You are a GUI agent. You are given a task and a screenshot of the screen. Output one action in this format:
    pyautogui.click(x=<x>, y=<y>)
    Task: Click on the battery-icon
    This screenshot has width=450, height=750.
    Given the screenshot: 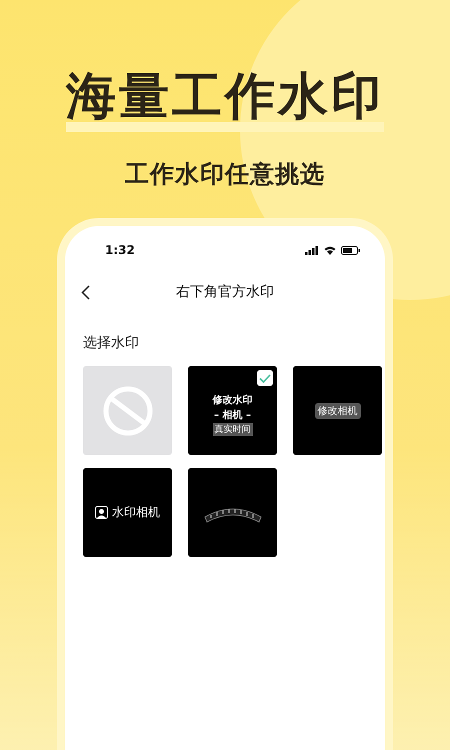 What is the action you would take?
    pyautogui.click(x=351, y=250)
    